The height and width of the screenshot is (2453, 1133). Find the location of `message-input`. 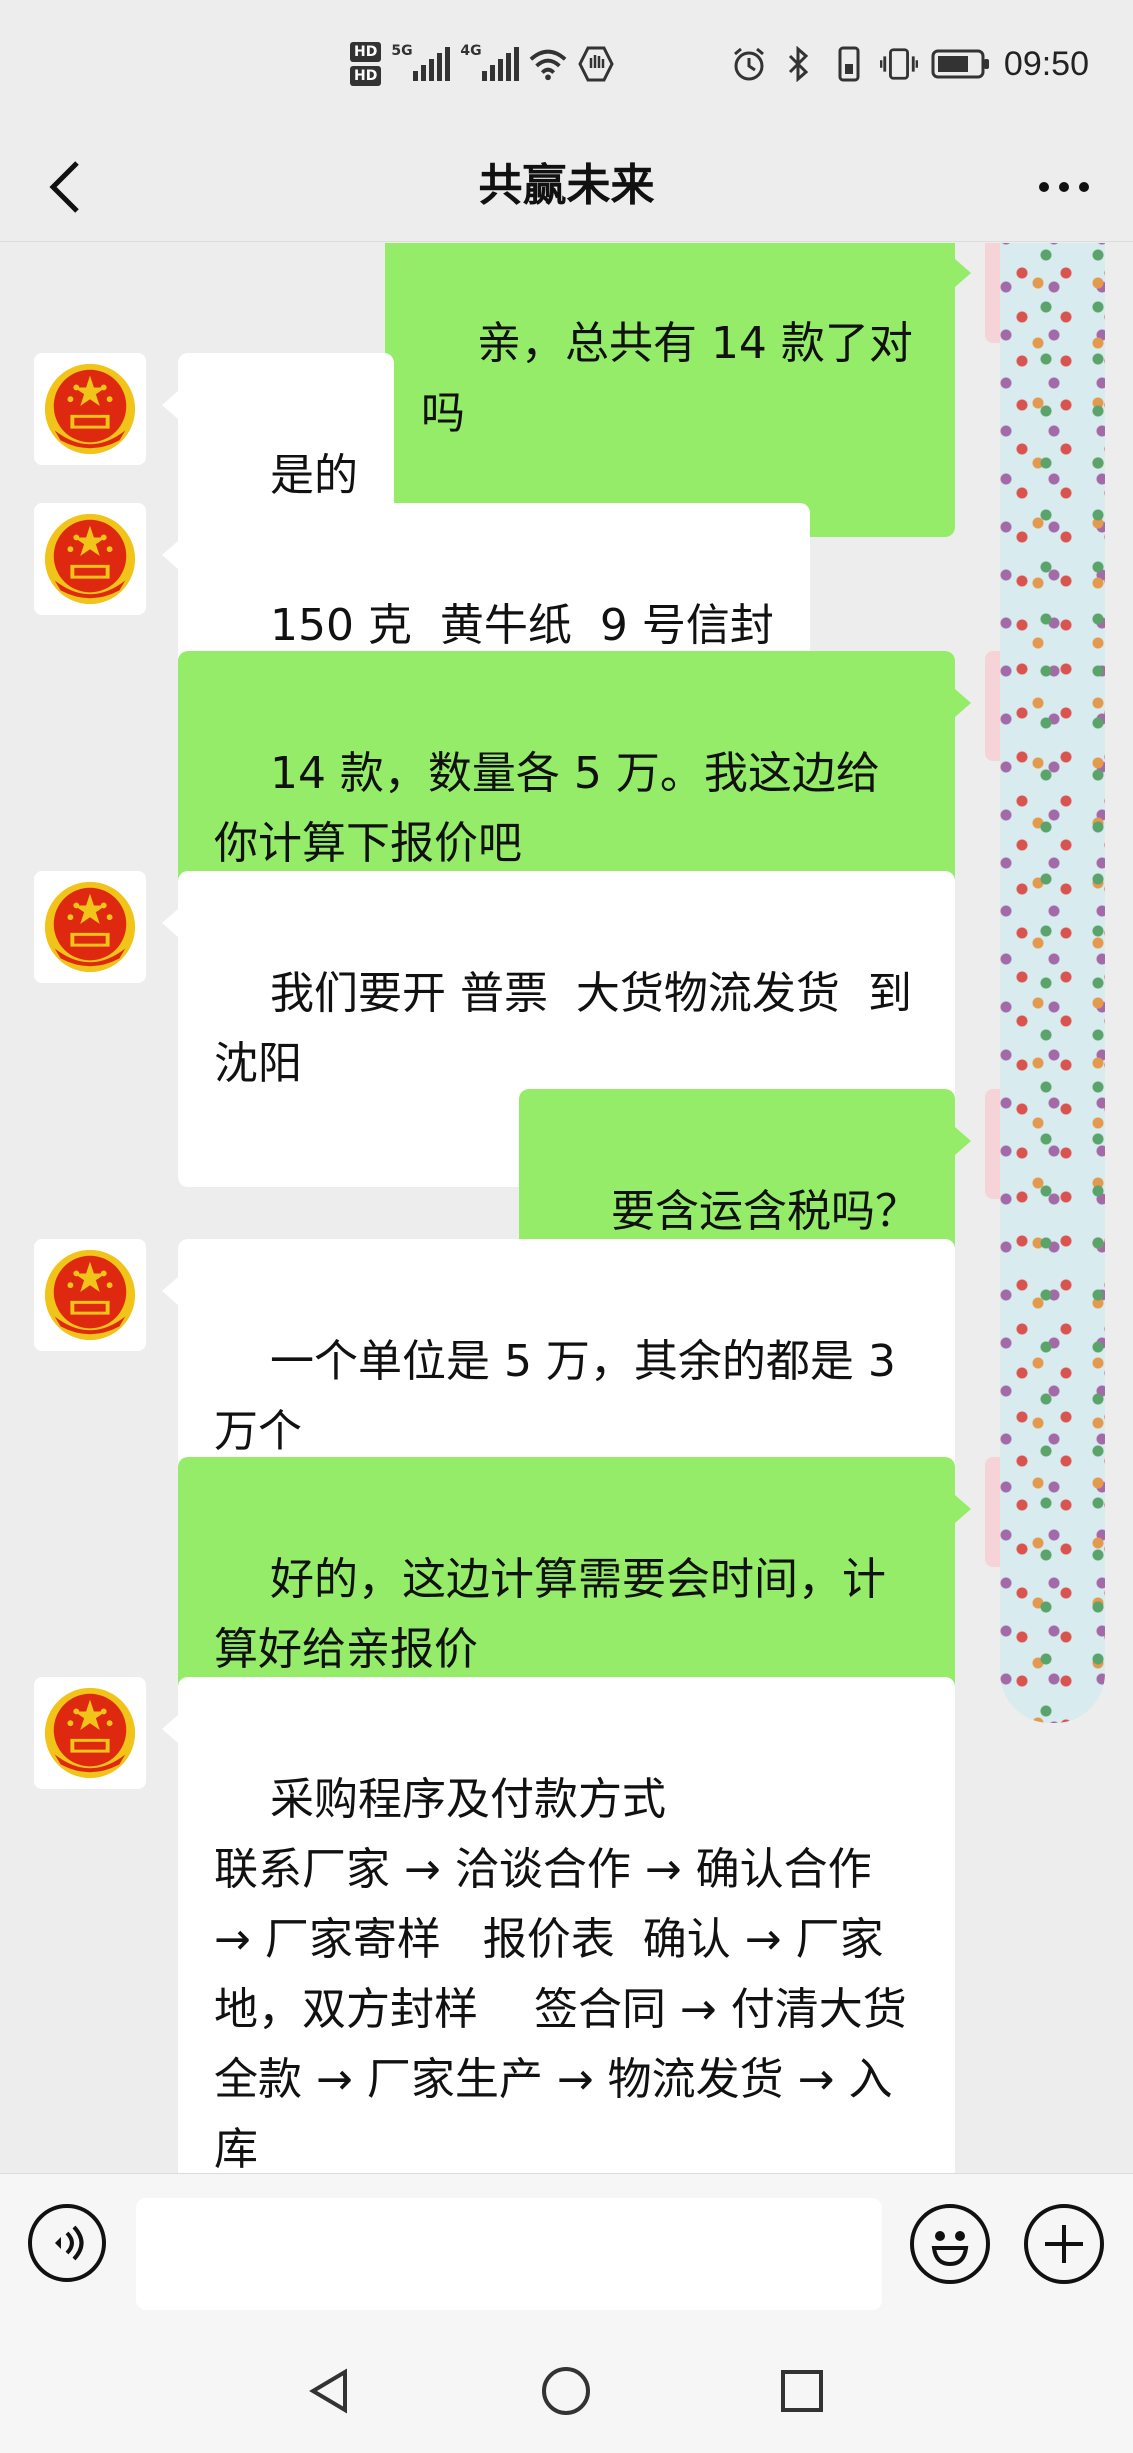

message-input is located at coordinates (509, 2254).